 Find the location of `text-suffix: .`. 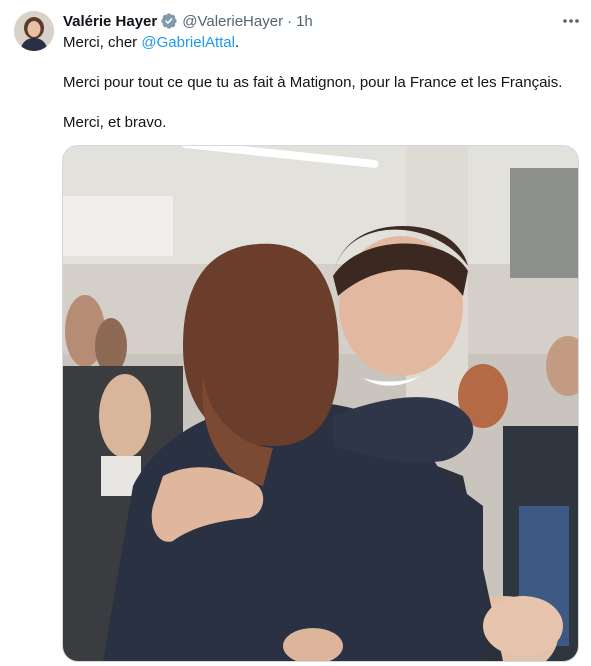

text-suffix: . is located at coordinates (237, 42).